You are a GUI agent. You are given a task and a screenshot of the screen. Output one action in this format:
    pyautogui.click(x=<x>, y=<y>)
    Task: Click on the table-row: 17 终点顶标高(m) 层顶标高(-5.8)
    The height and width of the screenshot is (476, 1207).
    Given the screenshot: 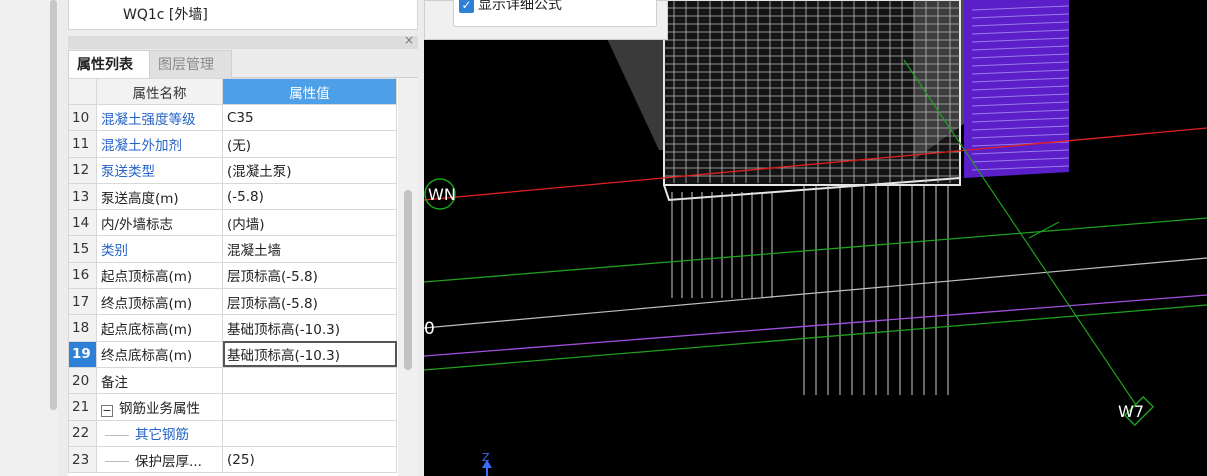 What is the action you would take?
    pyautogui.click(x=232, y=302)
    